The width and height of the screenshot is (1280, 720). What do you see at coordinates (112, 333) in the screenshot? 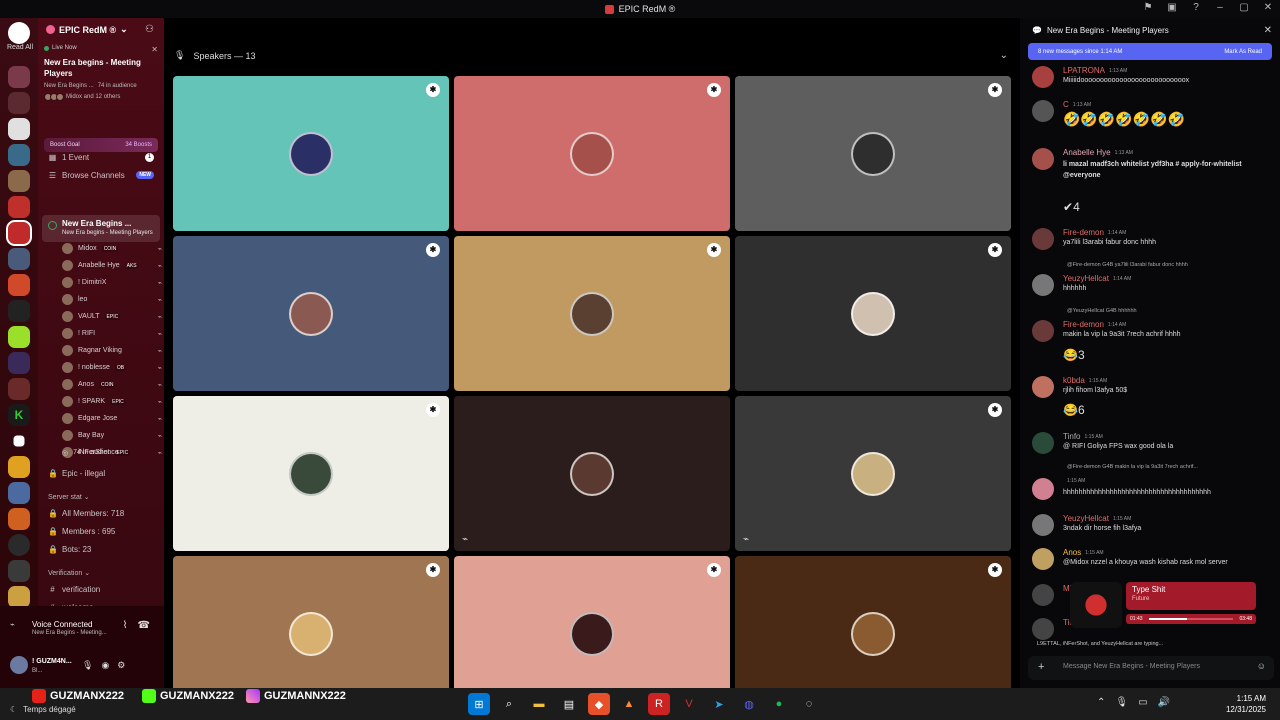
I see `voice-member: ! RIFI ⌁` at bounding box center [112, 333].